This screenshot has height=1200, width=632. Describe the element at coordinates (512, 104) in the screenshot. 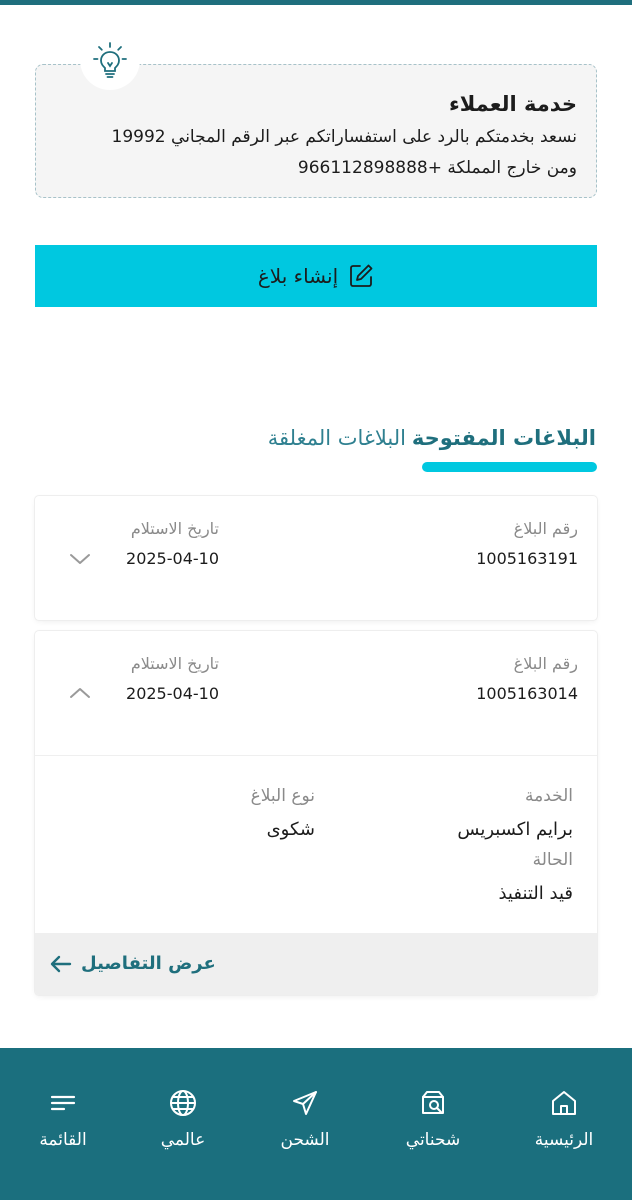

I see `customer-service-title: خدمة العملاء` at that location.